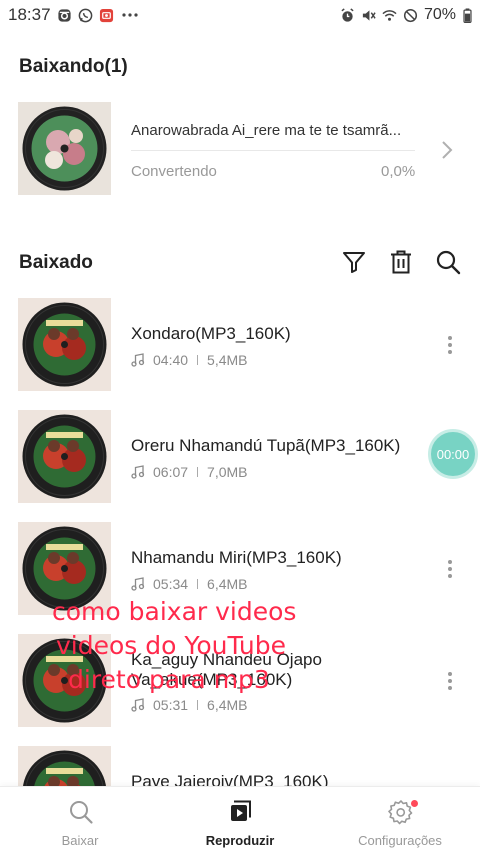 The image size is (480, 854). Describe the element at coordinates (447, 150) in the screenshot. I see `chevron-right-icon` at that location.